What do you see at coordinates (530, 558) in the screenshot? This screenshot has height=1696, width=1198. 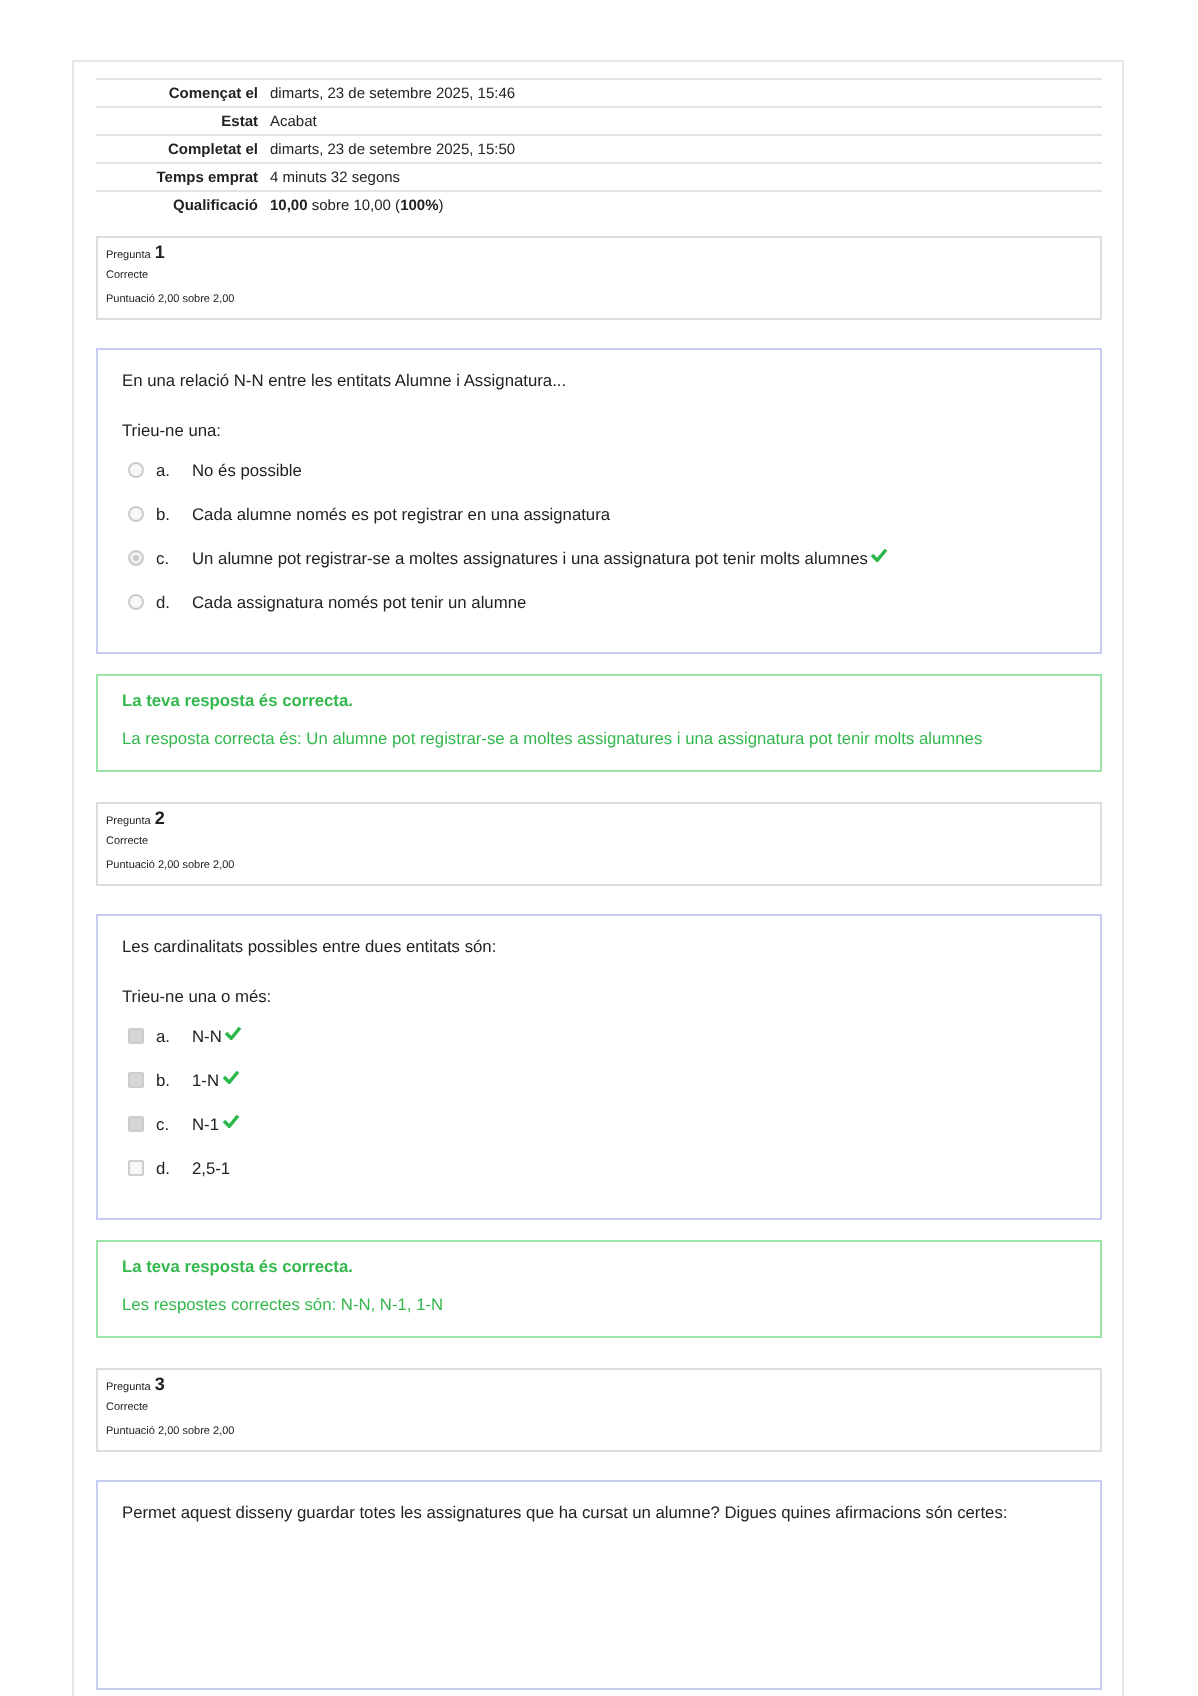 I see `option-text: Un alumne pot registrar-se a moltes assignatures i una assignatura pot tenir molts alumnes` at bounding box center [530, 558].